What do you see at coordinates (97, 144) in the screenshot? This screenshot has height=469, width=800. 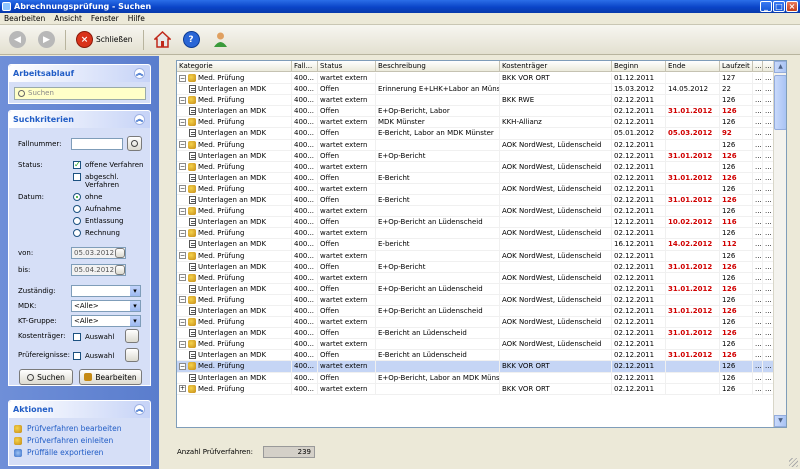 I see `fallnummer-input` at bounding box center [97, 144].